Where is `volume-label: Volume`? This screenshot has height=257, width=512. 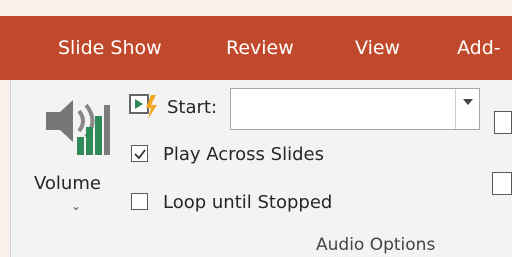 volume-label: Volume is located at coordinates (67, 183).